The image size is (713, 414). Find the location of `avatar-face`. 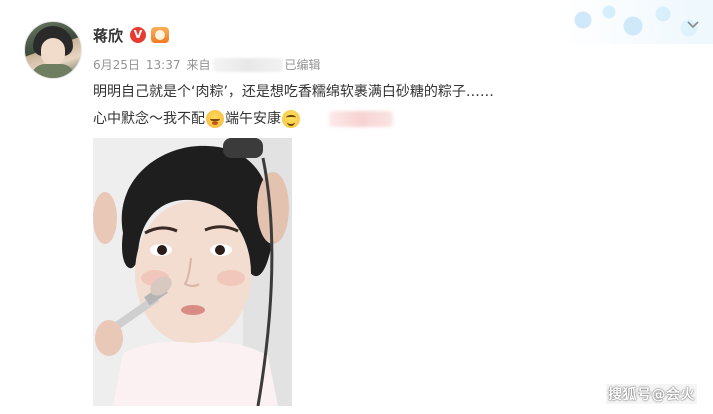

avatar-face is located at coordinates (53, 52).